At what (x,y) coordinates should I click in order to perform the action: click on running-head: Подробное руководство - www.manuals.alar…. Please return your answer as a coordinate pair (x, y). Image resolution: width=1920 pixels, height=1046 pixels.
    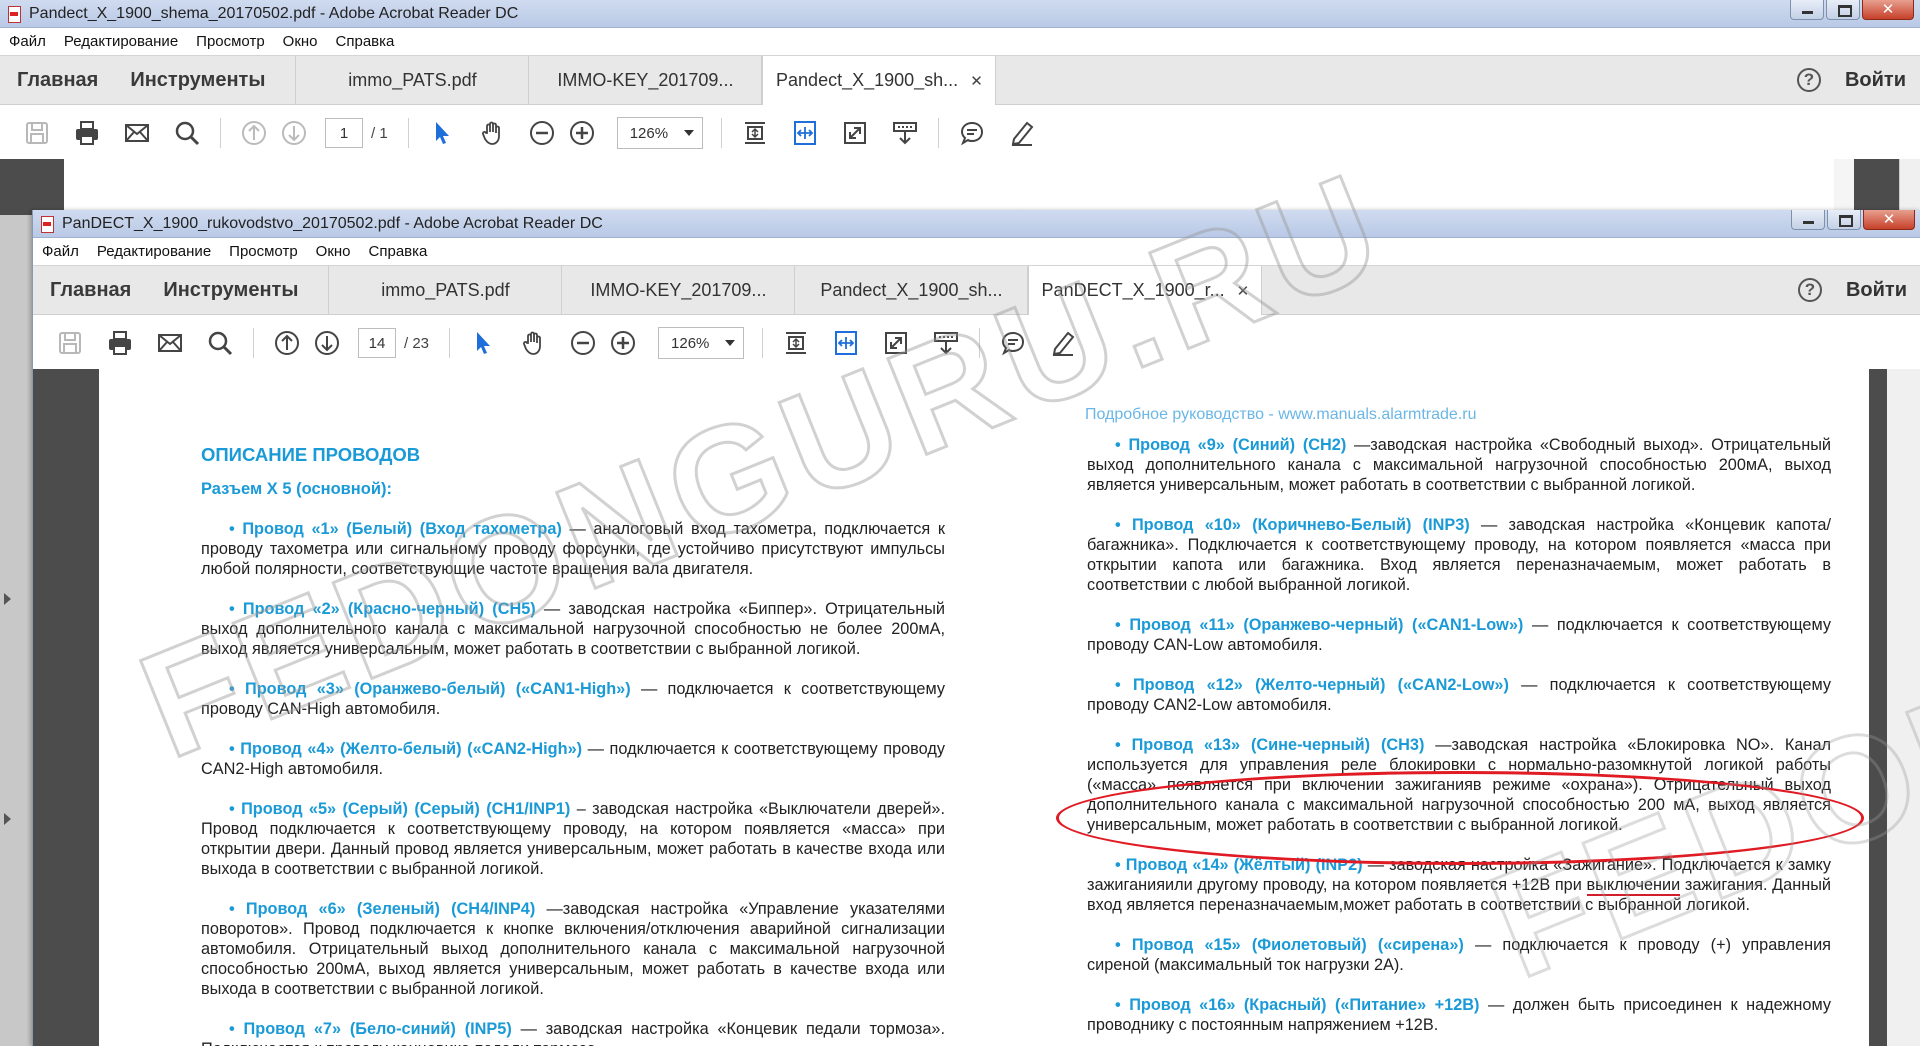
    Looking at the image, I should click on (1281, 414).